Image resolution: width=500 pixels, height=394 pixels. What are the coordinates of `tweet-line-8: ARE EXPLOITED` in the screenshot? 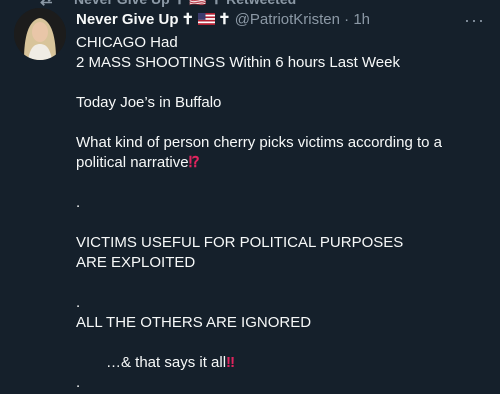 It's located at (136, 262).